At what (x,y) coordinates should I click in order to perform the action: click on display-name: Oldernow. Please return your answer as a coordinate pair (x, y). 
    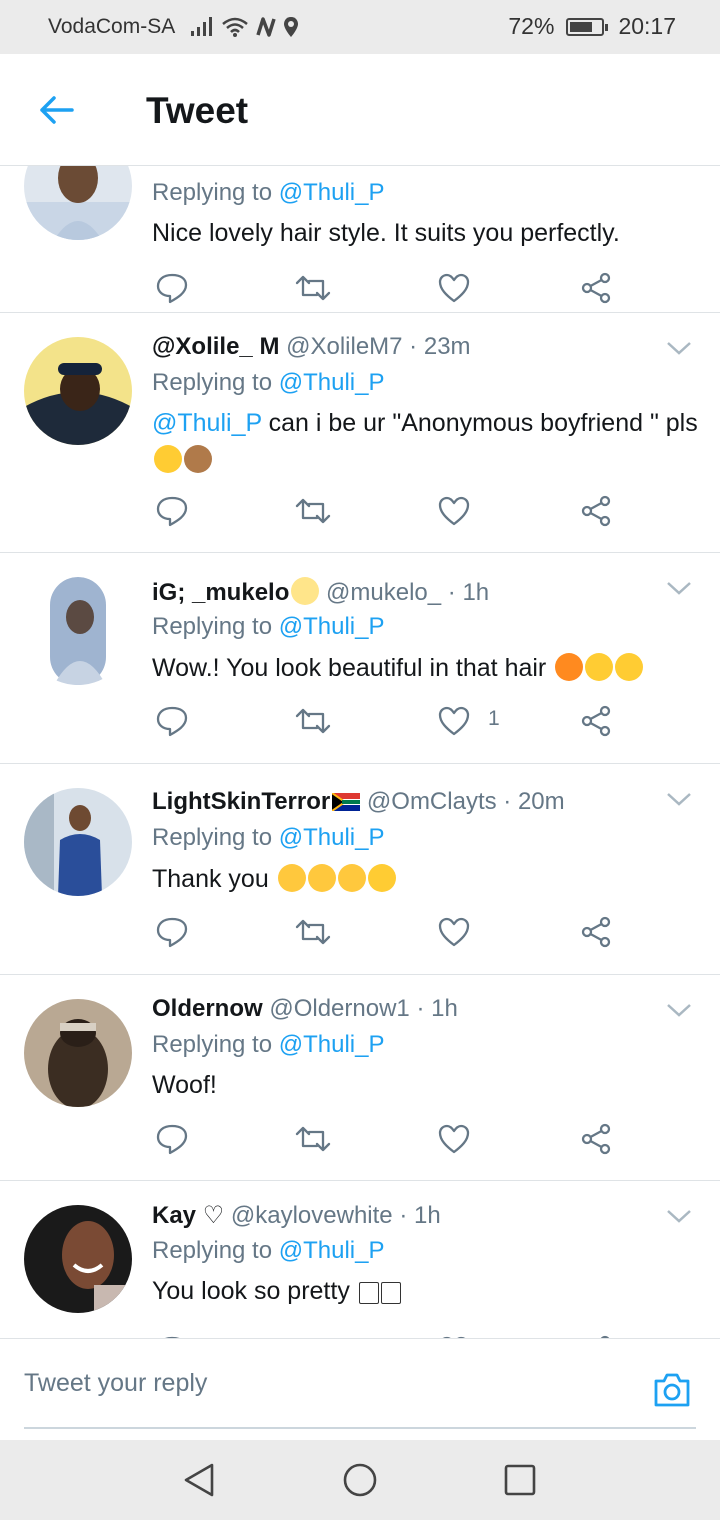
    Looking at the image, I should click on (207, 1008).